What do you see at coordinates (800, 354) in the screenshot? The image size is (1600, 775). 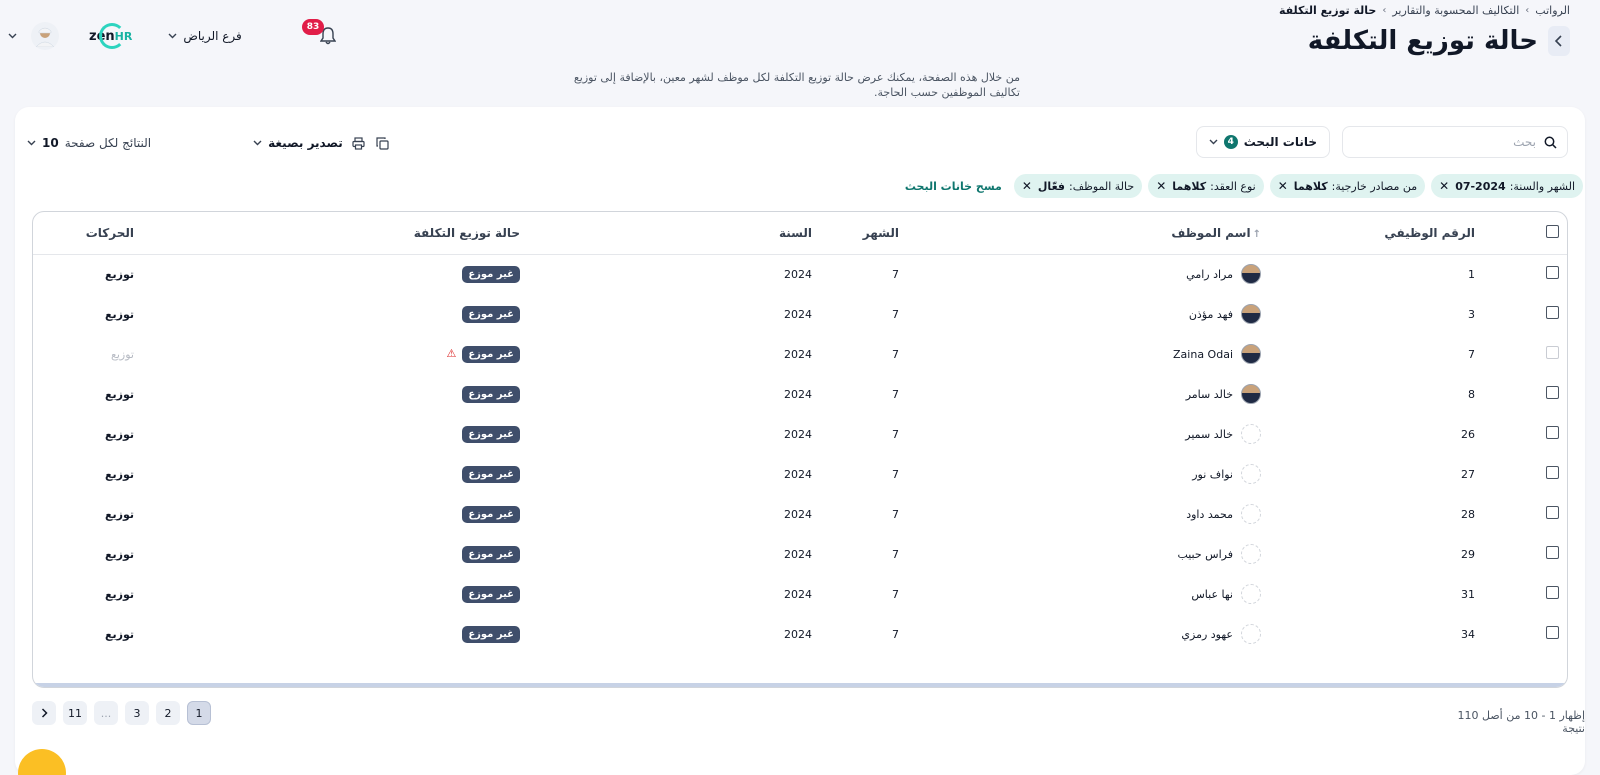 I see `table-row: 7 Zaina Odai 7 2024 غير موزع ⚠ توزيع` at bounding box center [800, 354].